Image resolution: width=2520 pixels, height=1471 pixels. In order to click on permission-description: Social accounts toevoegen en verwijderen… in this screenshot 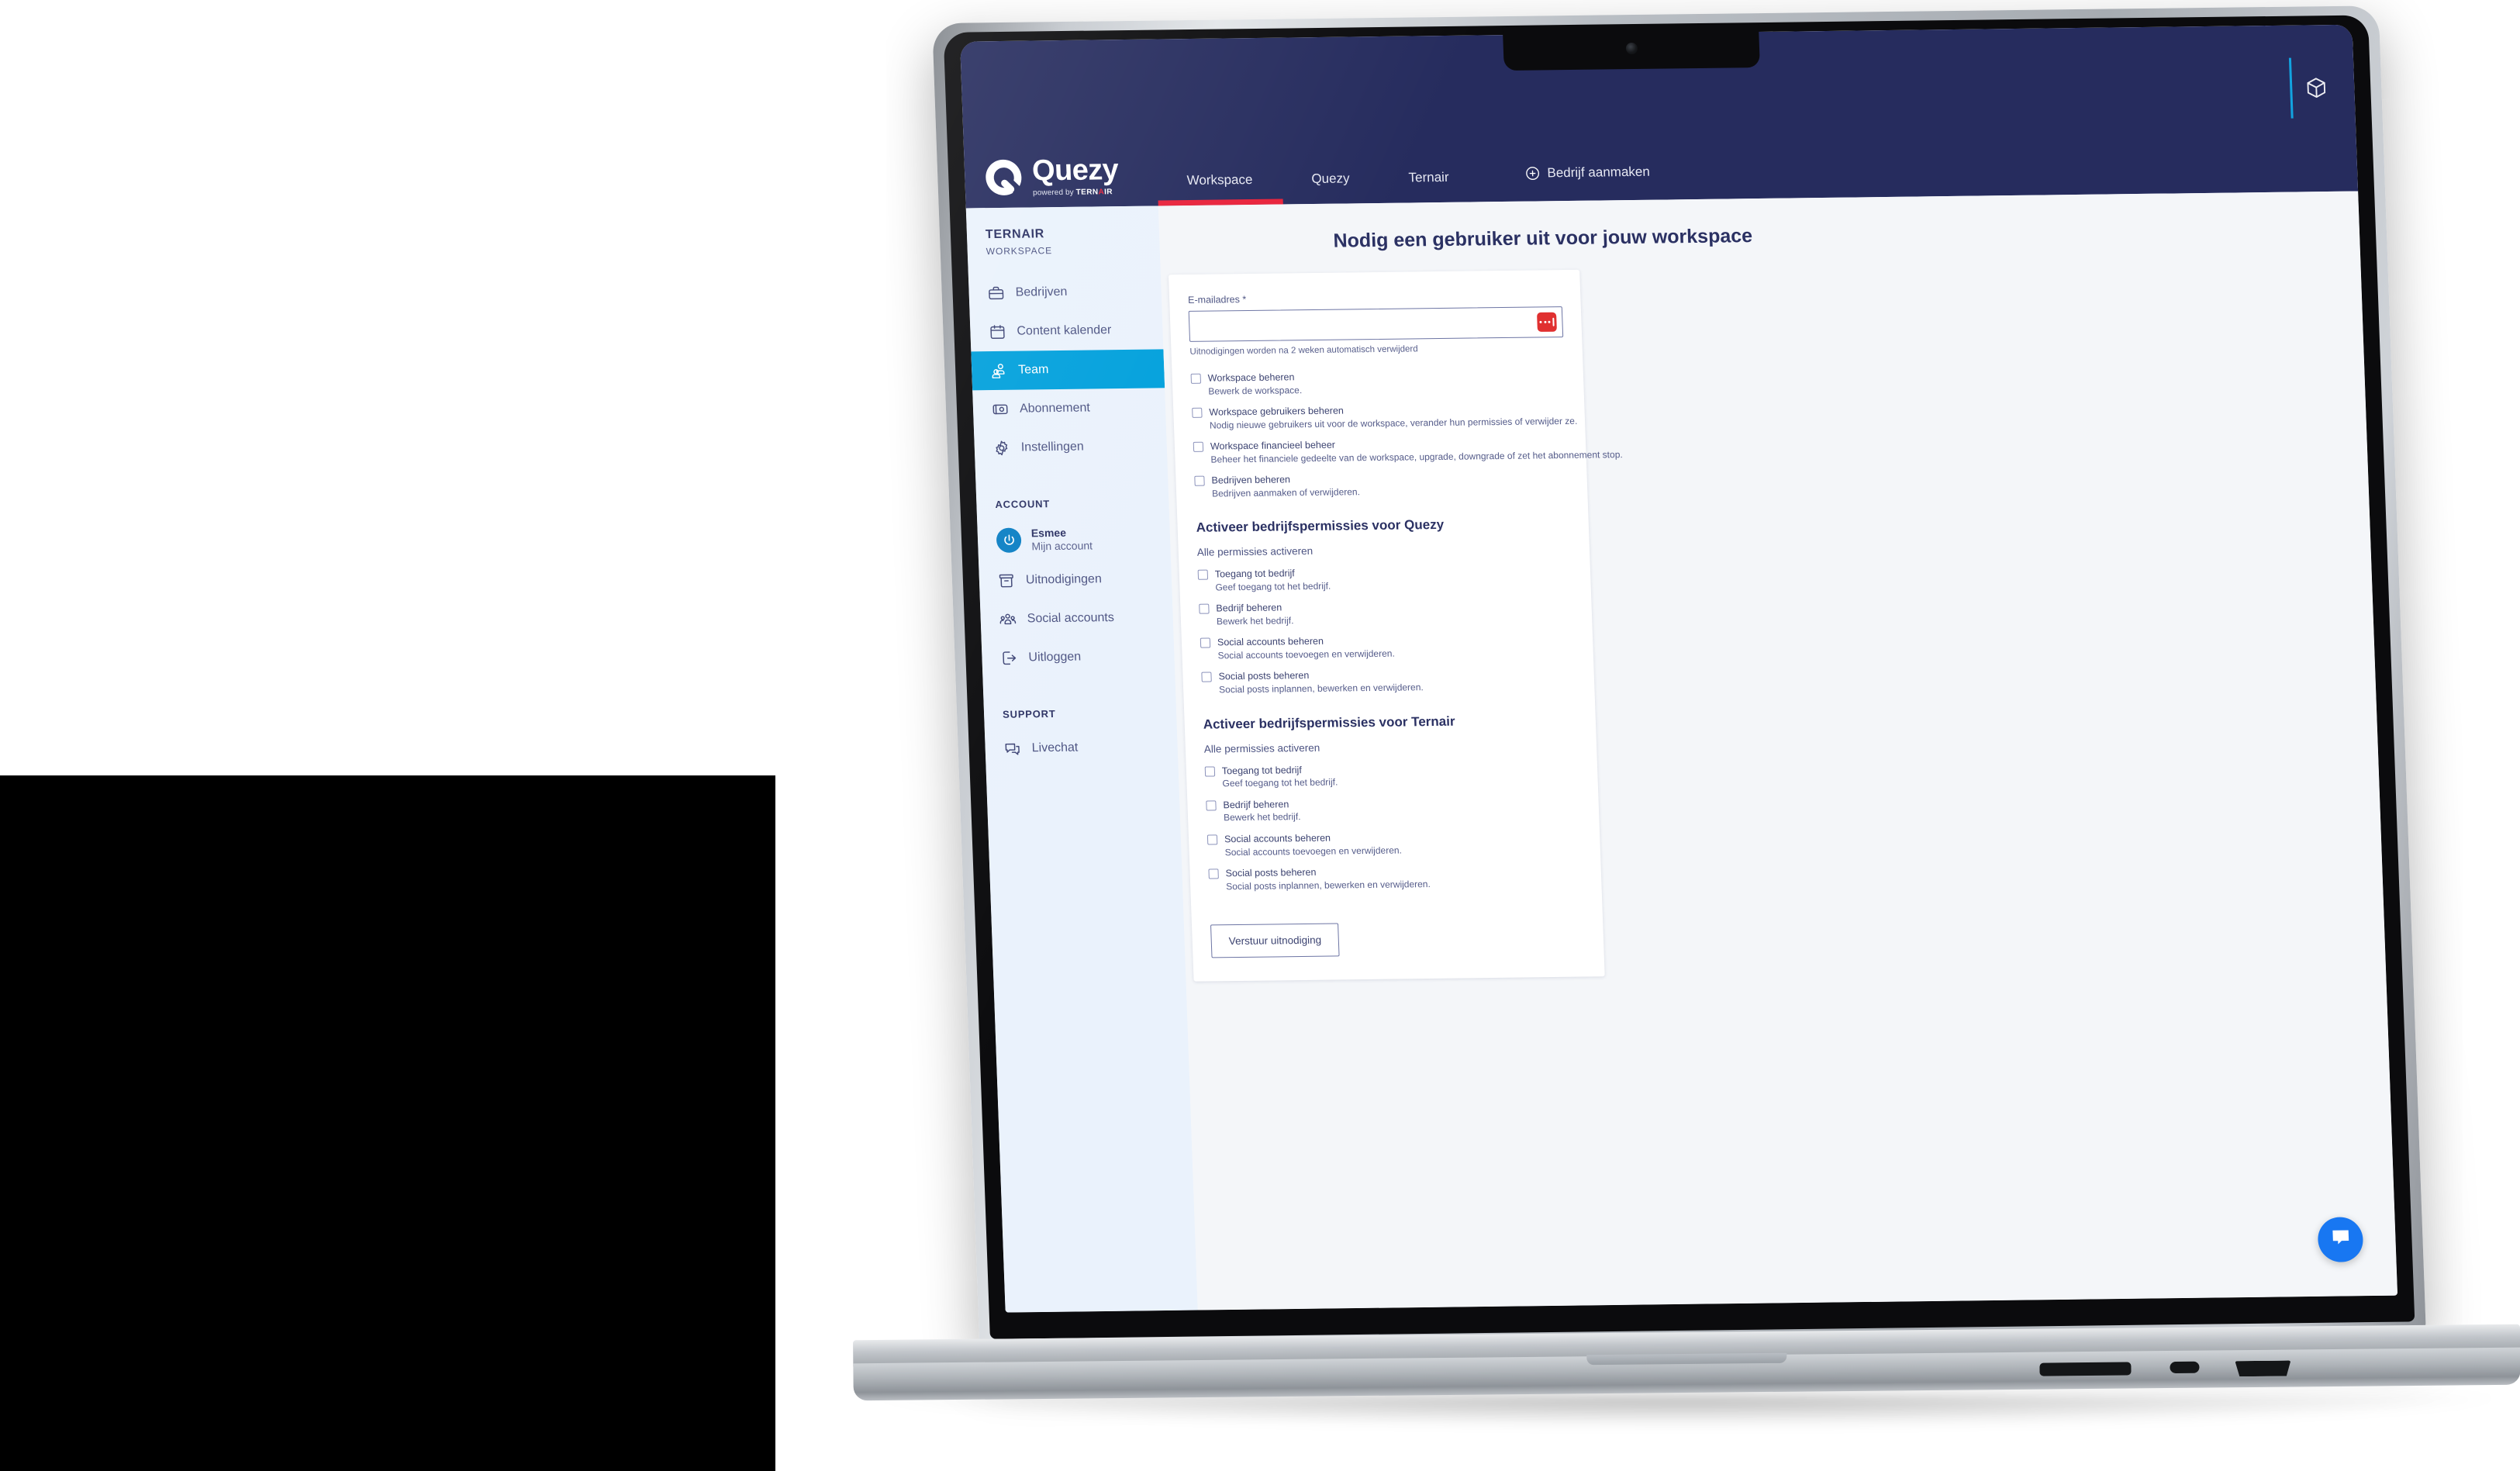, I will do `click(1306, 654)`.